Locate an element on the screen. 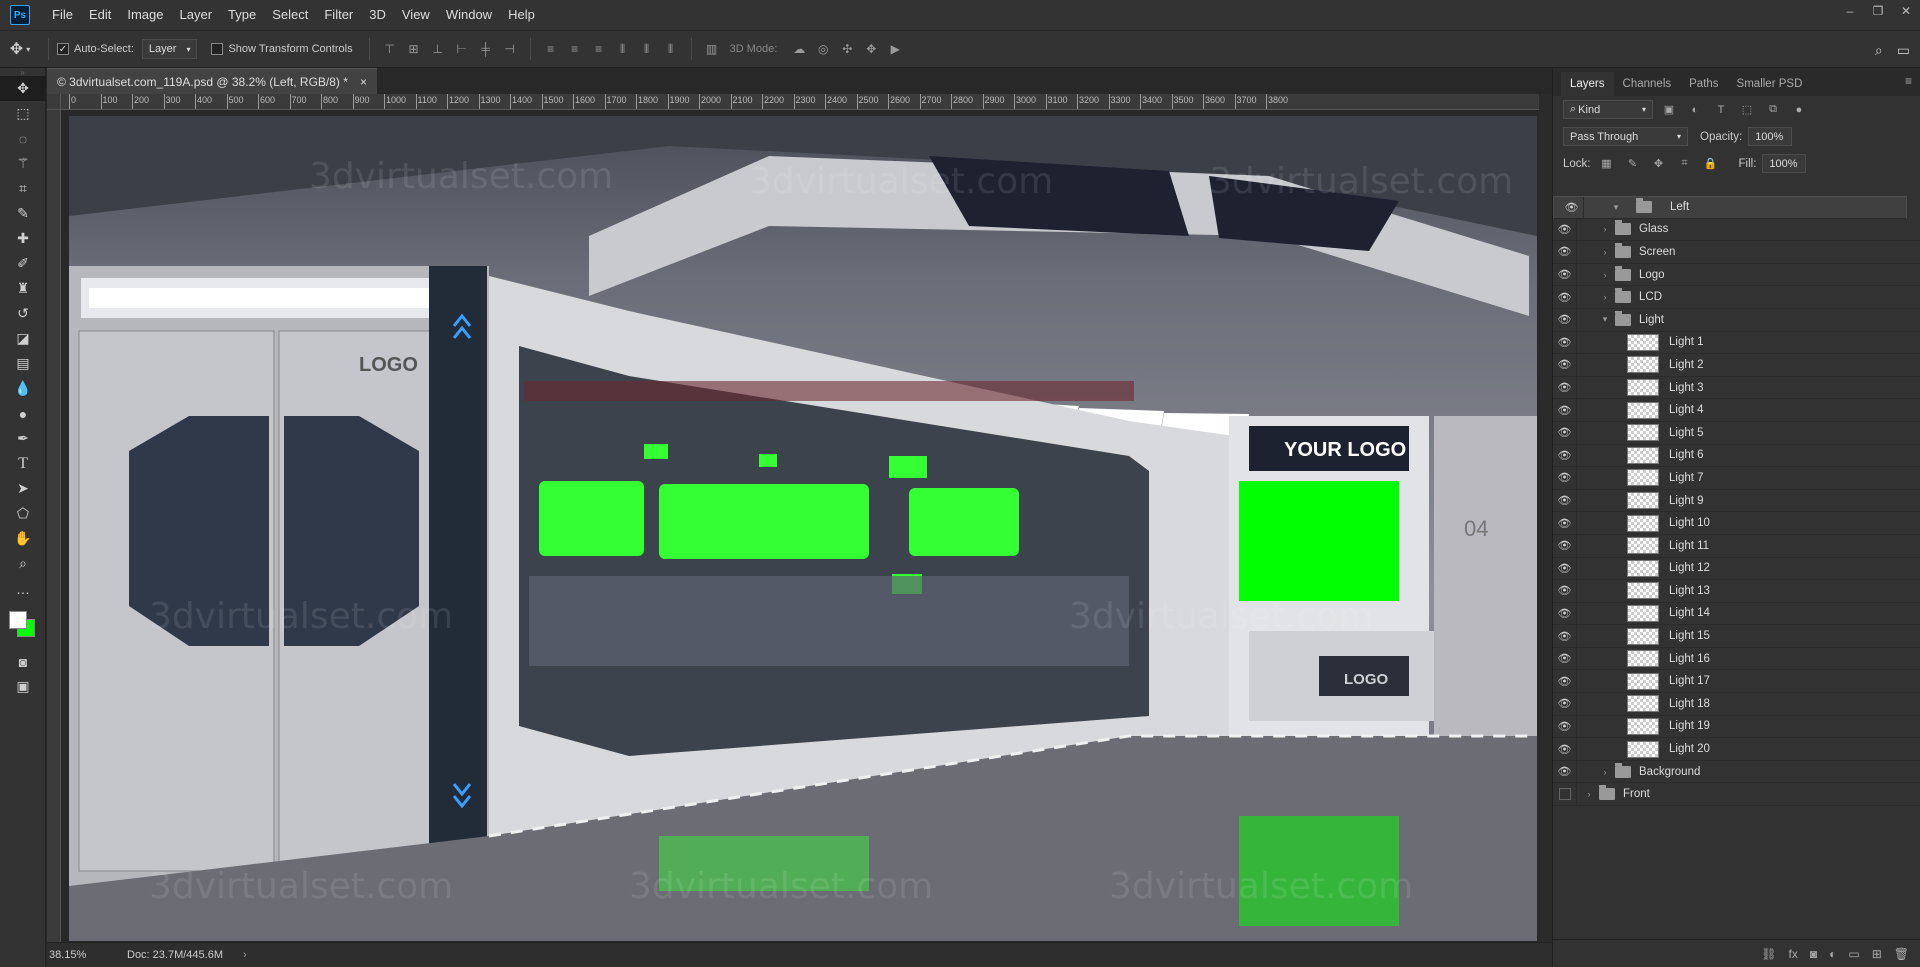 The width and height of the screenshot is (1920, 967). filter-pixel-icon: ▣ is located at coordinates (1669, 110).